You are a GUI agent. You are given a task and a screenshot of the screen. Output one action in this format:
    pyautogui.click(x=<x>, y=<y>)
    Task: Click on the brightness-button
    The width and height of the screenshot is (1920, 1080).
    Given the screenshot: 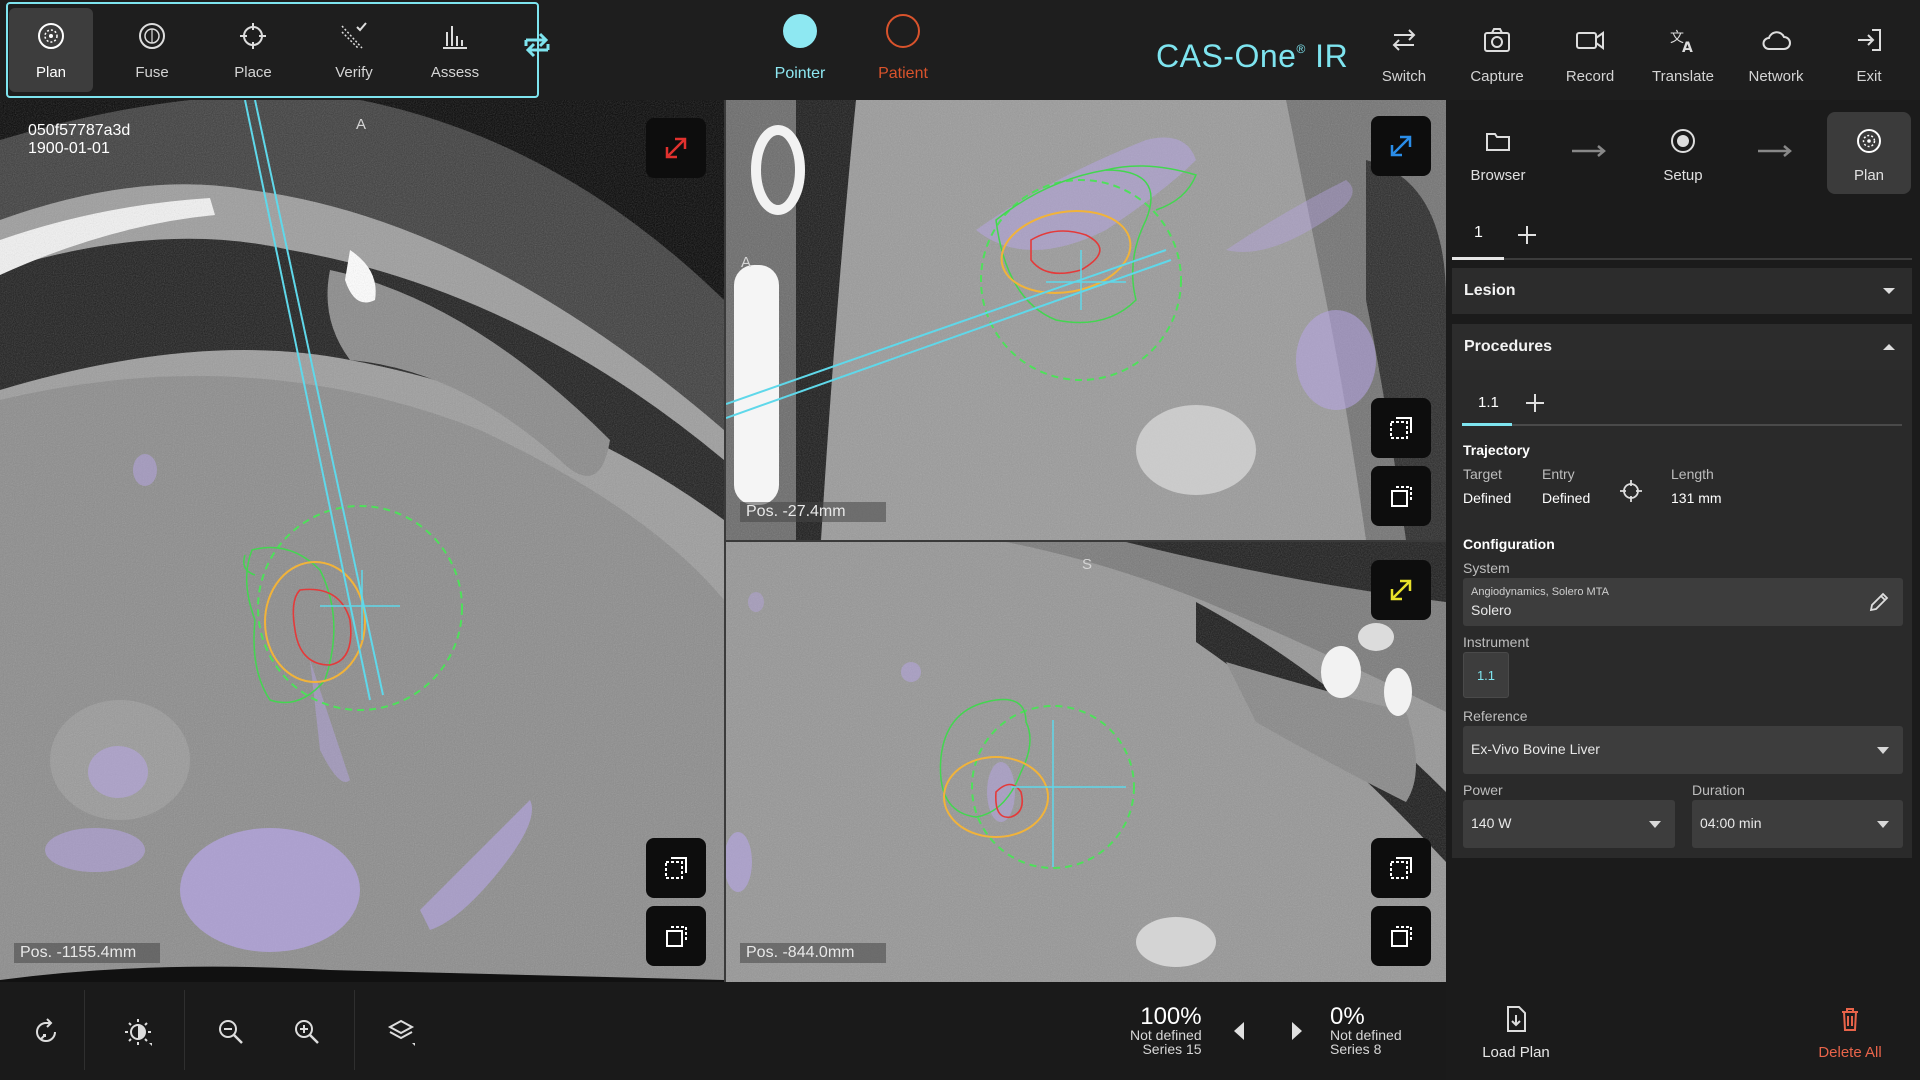 What is the action you would take?
    pyautogui.click(x=138, y=1032)
    